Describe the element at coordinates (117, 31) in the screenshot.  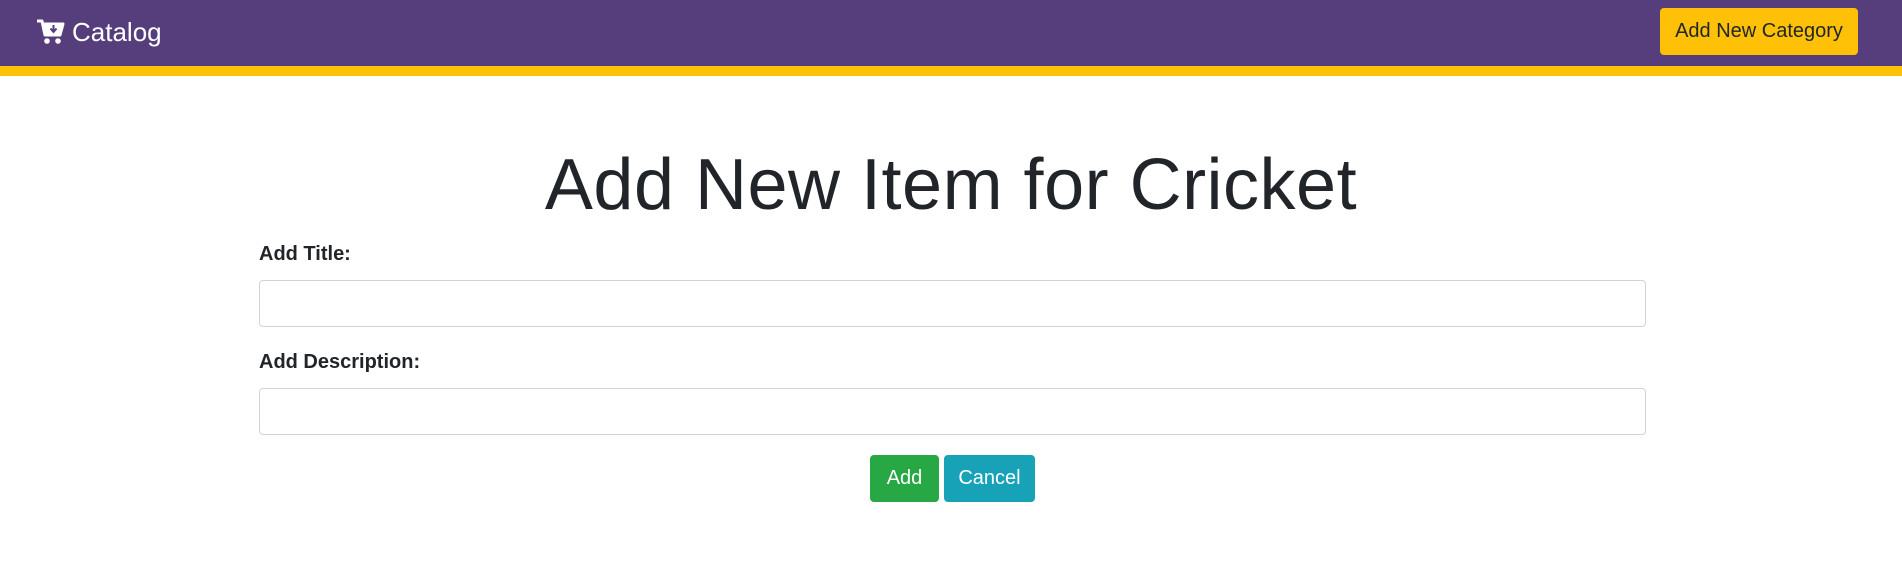
I see `brand-label: Catalog` at that location.